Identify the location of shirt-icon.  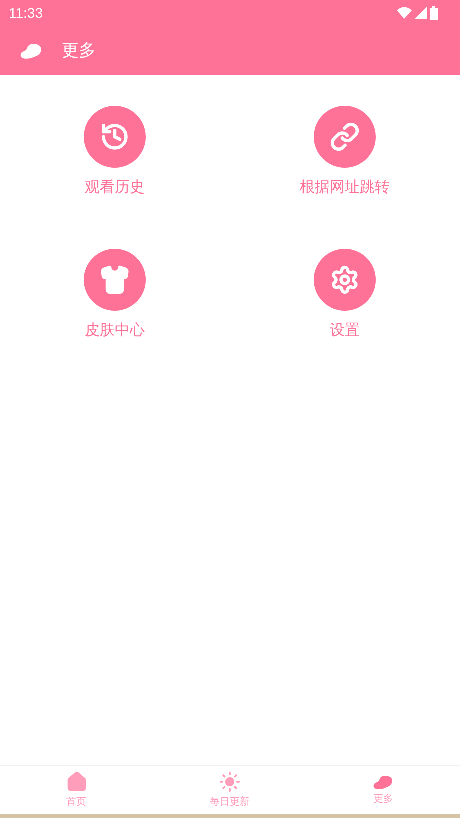
(115, 280).